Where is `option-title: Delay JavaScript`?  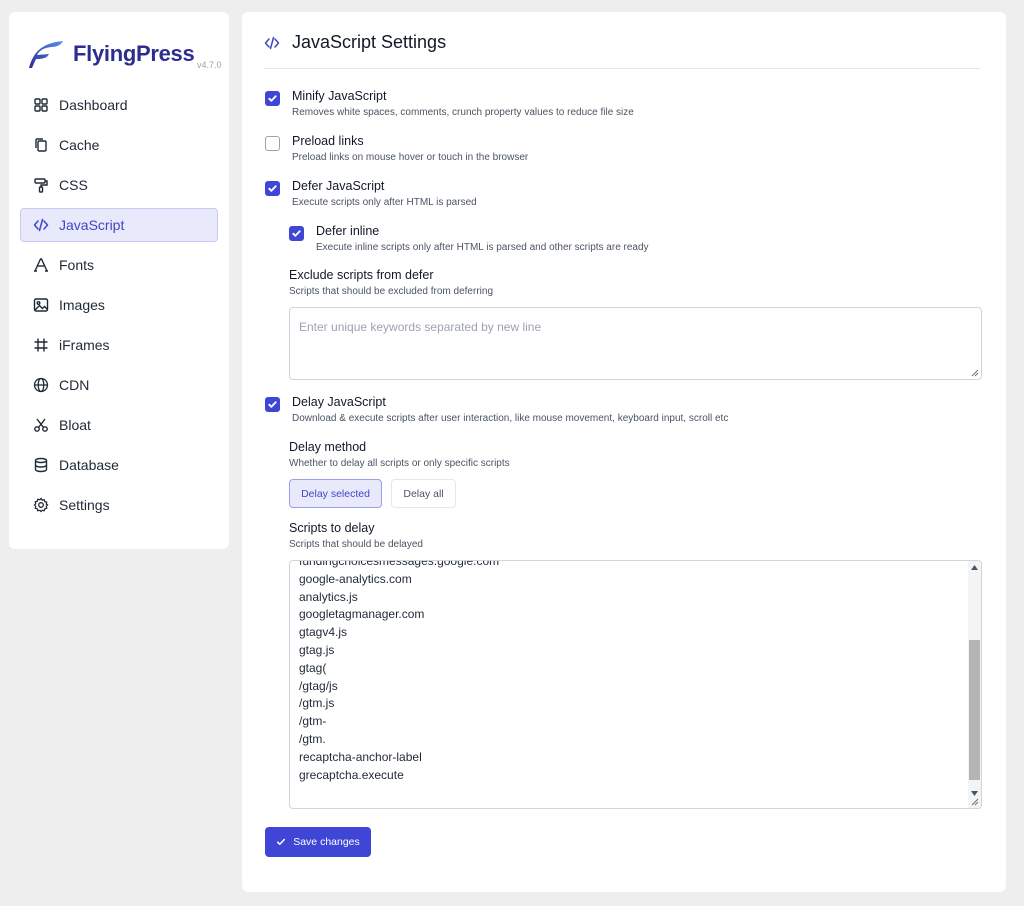 option-title: Delay JavaScript is located at coordinates (339, 402).